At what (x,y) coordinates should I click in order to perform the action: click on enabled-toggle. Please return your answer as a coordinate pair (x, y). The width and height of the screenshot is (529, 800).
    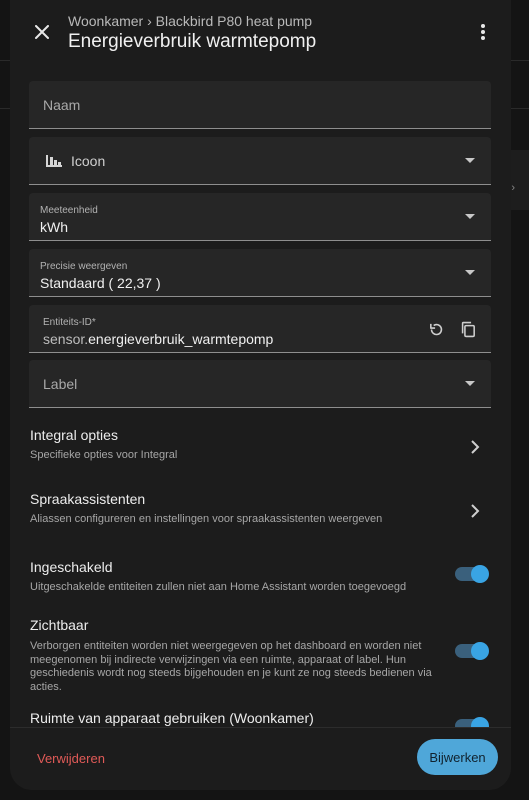
    Looking at the image, I should click on (472, 574).